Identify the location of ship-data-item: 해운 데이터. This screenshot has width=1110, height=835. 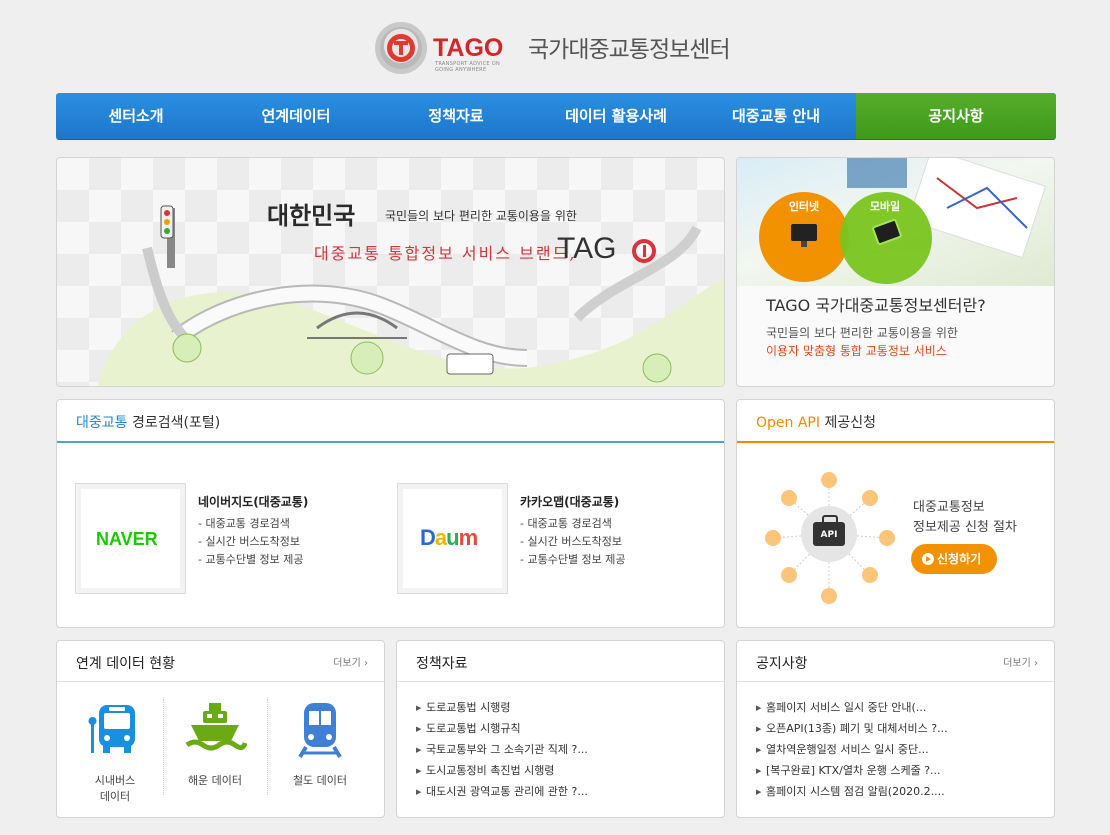
(215, 744).